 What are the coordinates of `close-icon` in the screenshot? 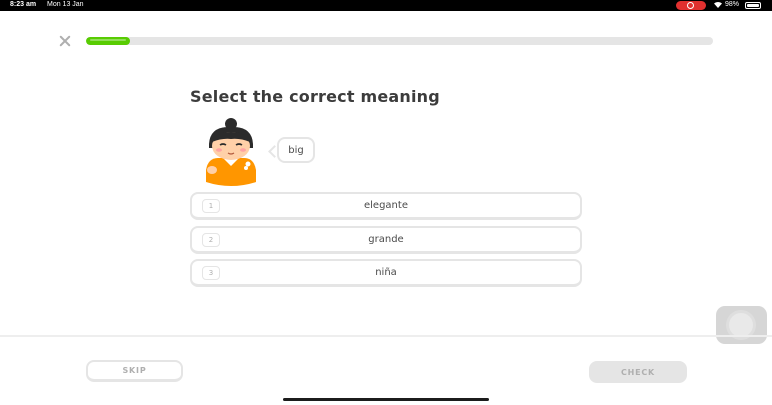 It's located at (65, 41).